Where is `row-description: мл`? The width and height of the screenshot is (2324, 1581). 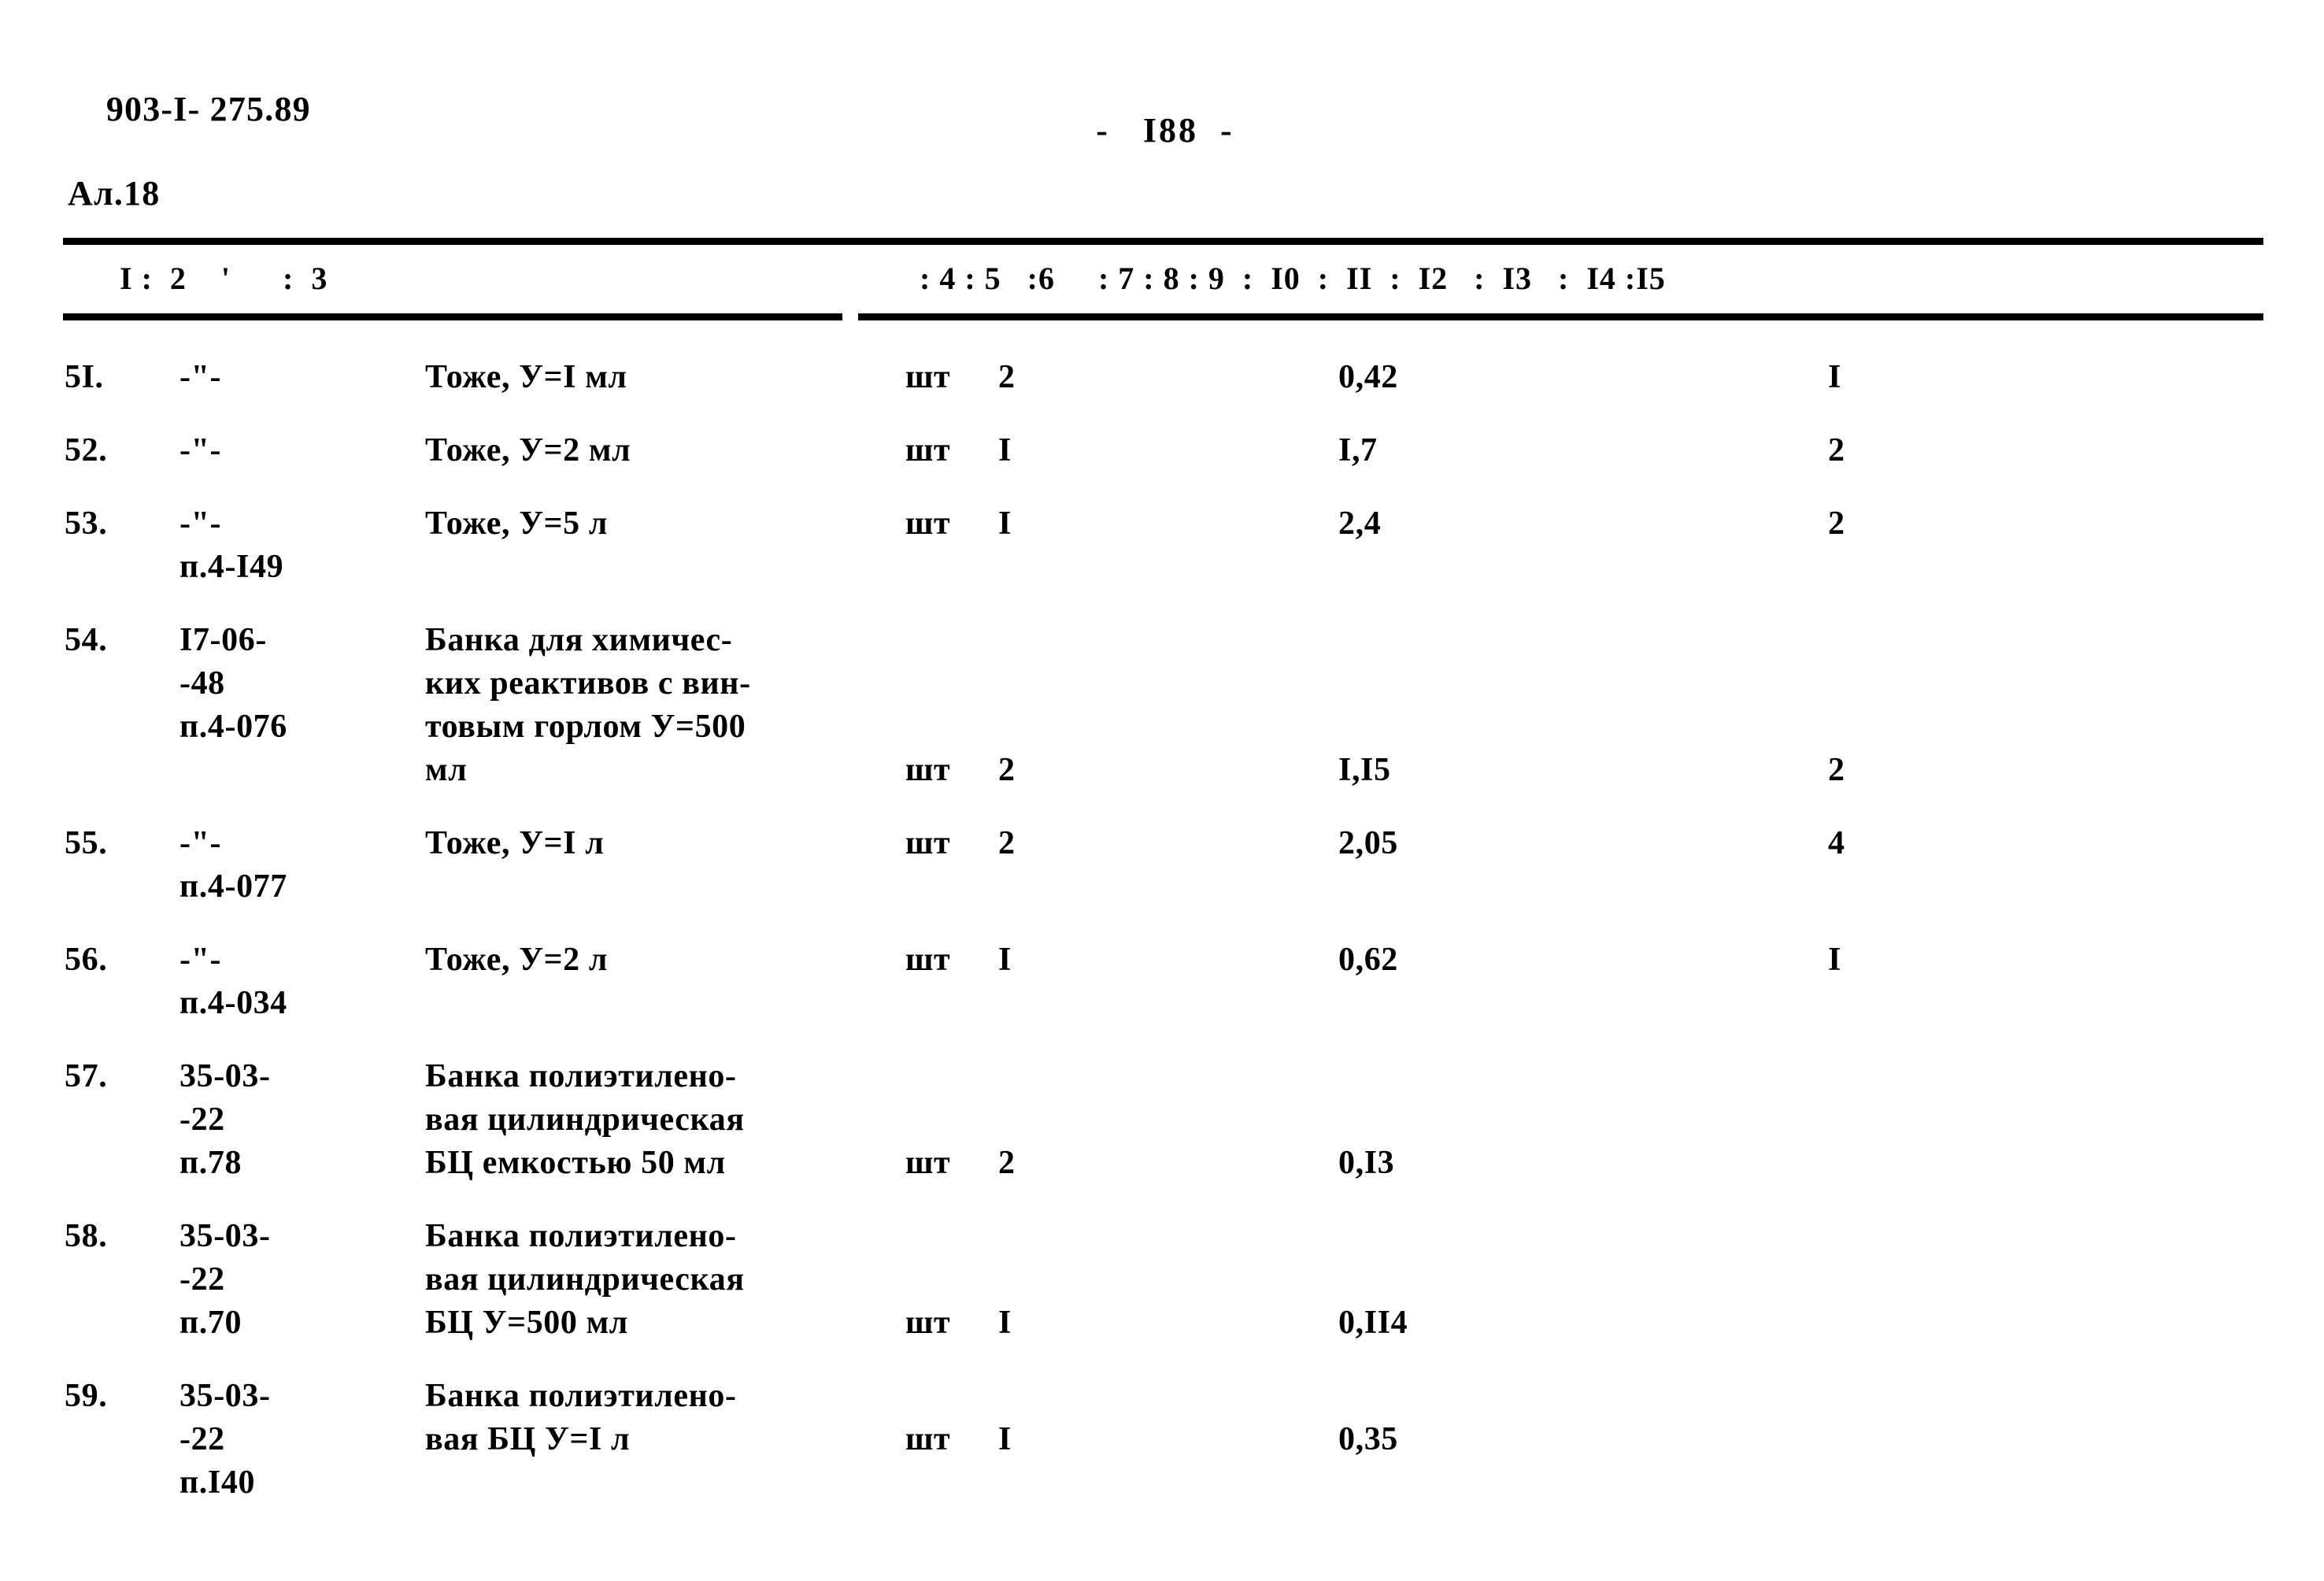 row-description: мл is located at coordinates (446, 770).